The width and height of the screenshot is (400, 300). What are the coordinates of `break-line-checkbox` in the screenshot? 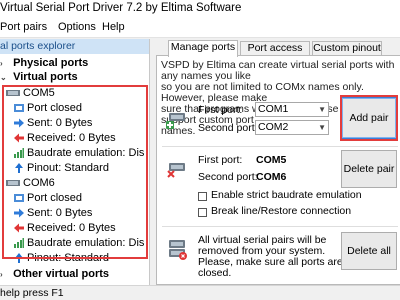 It's located at (202, 212).